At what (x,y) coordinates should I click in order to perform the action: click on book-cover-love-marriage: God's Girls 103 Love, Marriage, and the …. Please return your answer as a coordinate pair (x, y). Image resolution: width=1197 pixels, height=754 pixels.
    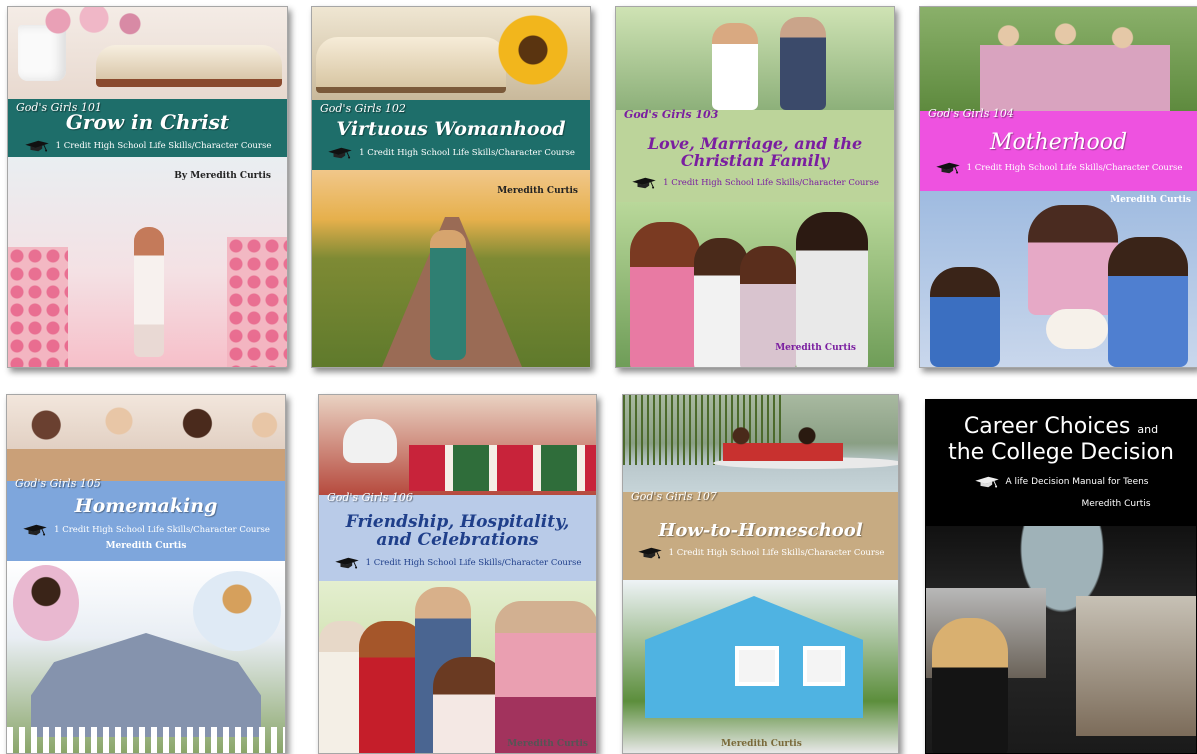
    Looking at the image, I should click on (755, 187).